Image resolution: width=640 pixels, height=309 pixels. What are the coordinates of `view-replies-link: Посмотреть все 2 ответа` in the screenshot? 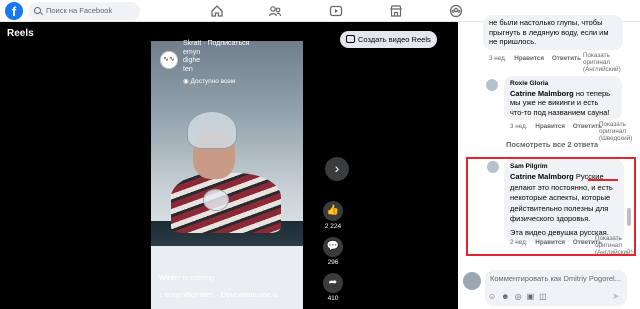 It's located at (552, 144).